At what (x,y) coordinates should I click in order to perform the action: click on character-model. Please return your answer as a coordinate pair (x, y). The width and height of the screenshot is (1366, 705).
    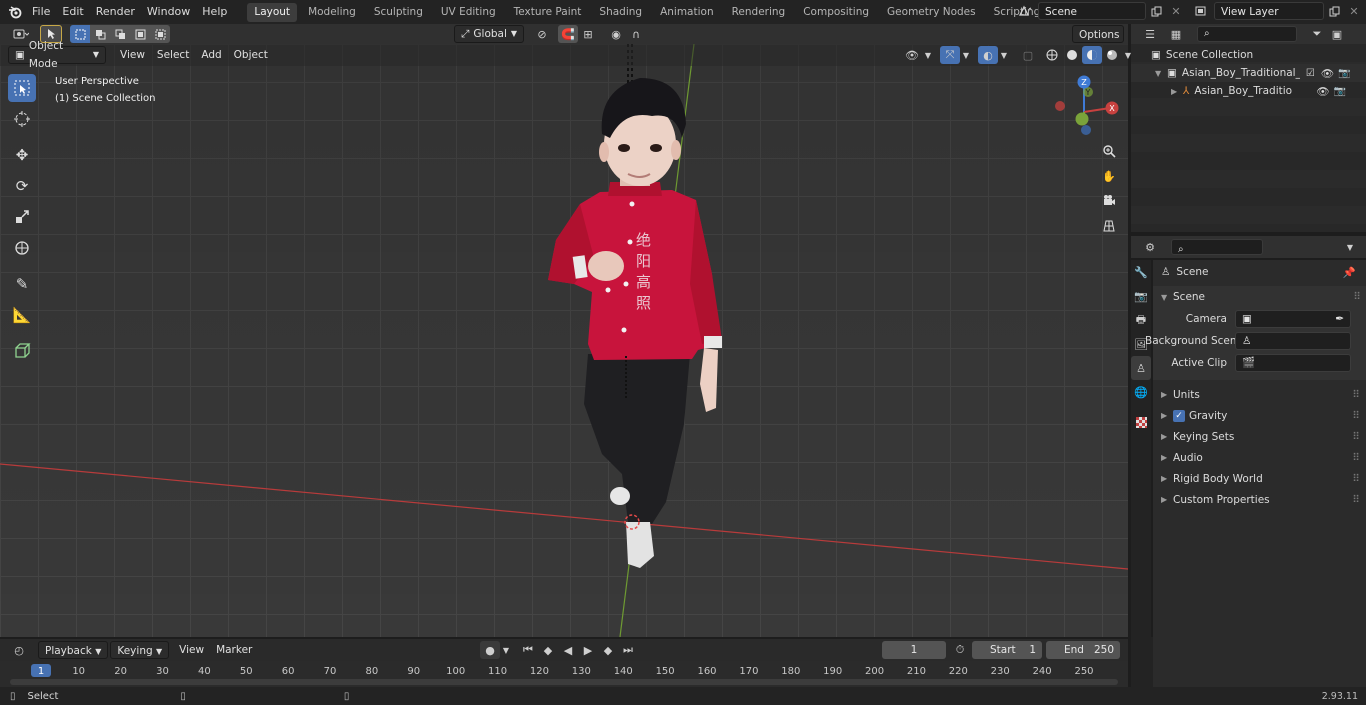
    Looking at the image, I should click on (635, 323).